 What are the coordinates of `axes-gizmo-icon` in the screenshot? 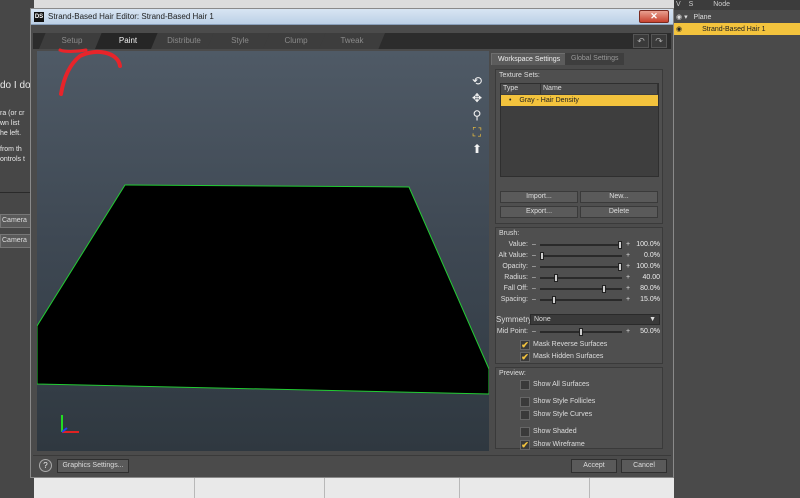 It's located at (70, 424).